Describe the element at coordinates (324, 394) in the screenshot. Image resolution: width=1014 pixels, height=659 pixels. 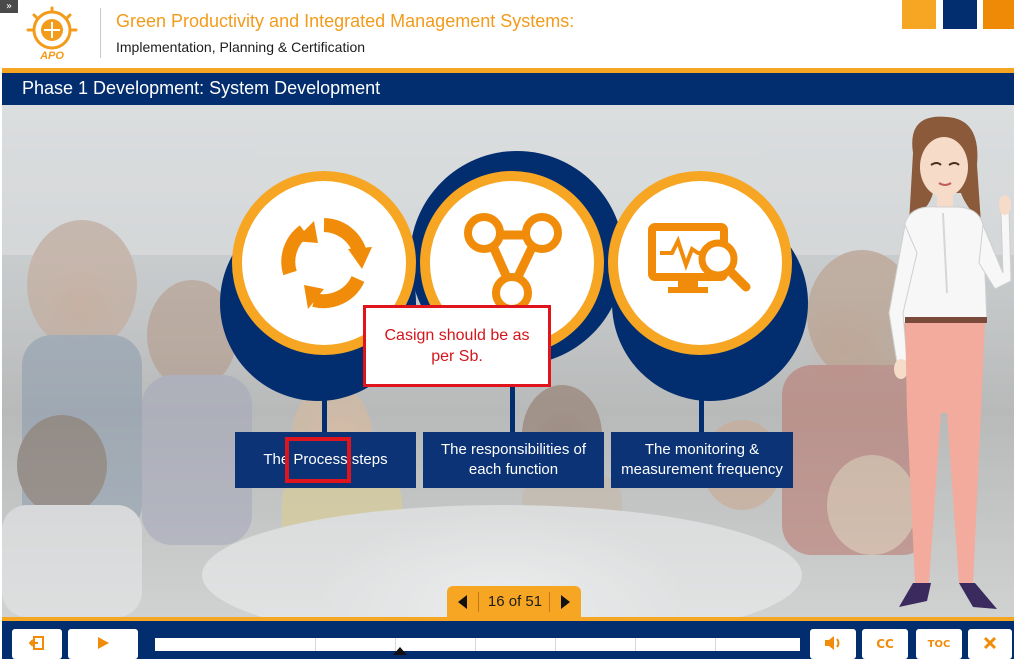
I see `stem-left` at that location.